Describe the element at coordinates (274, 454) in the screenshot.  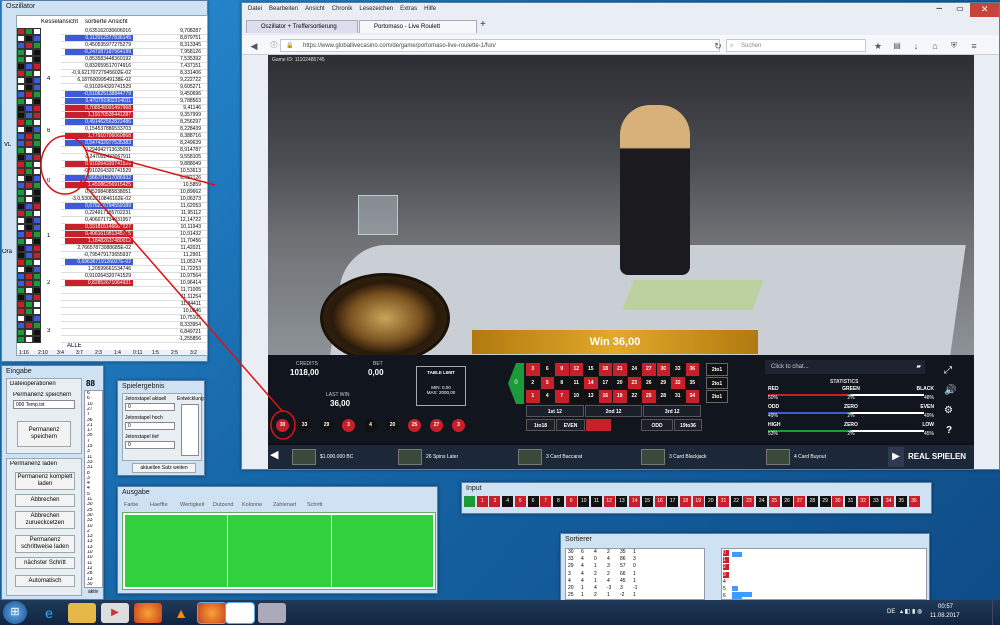
I see `strip-prev-button: ◀` at that location.